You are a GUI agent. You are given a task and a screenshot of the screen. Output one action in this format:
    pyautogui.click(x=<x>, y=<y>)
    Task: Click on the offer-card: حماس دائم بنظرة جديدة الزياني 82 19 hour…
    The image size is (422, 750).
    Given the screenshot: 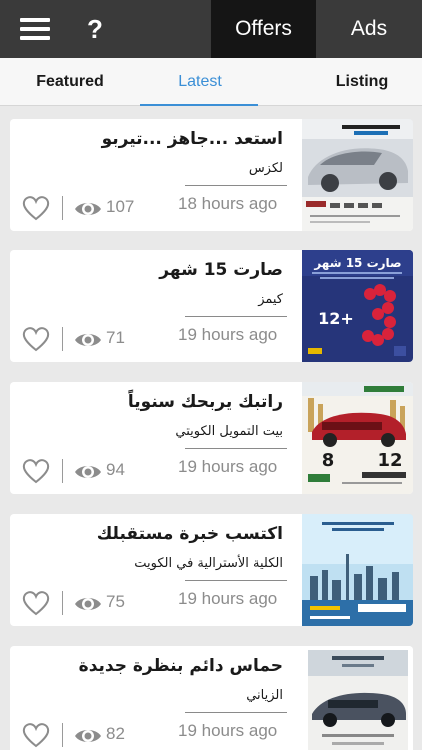 What is the action you would take?
    pyautogui.click(x=211, y=698)
    